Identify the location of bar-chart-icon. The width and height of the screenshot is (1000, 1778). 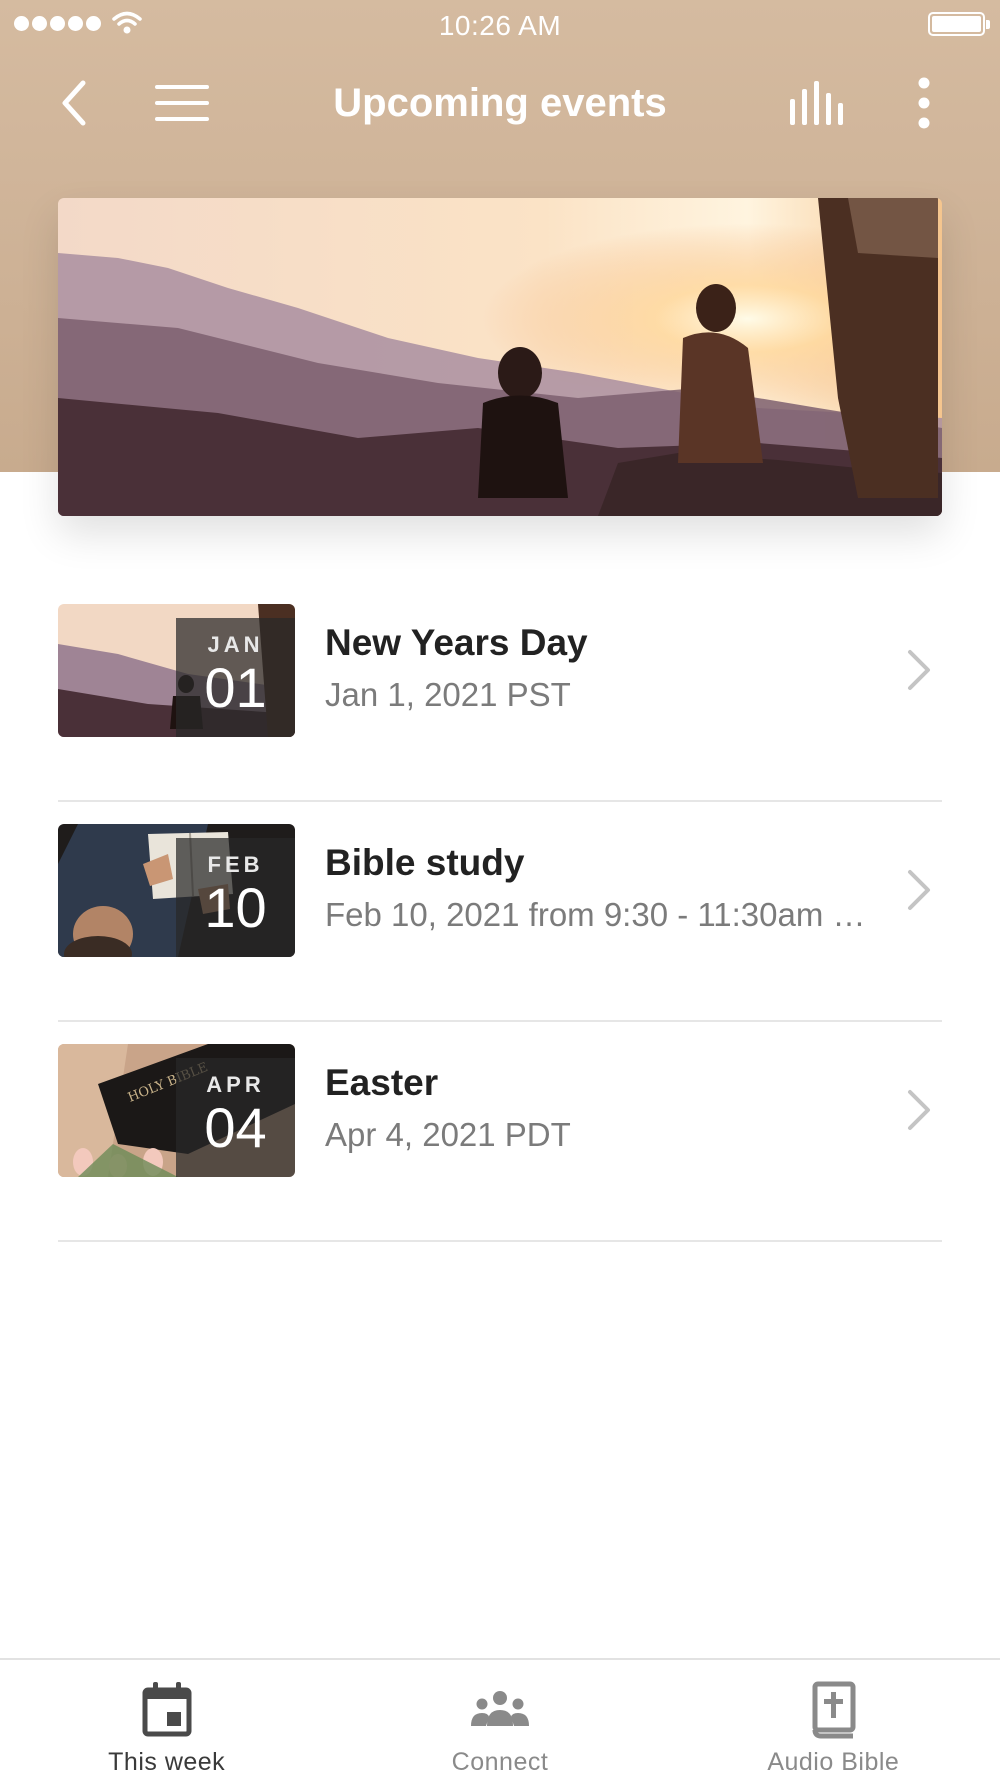
(816, 103).